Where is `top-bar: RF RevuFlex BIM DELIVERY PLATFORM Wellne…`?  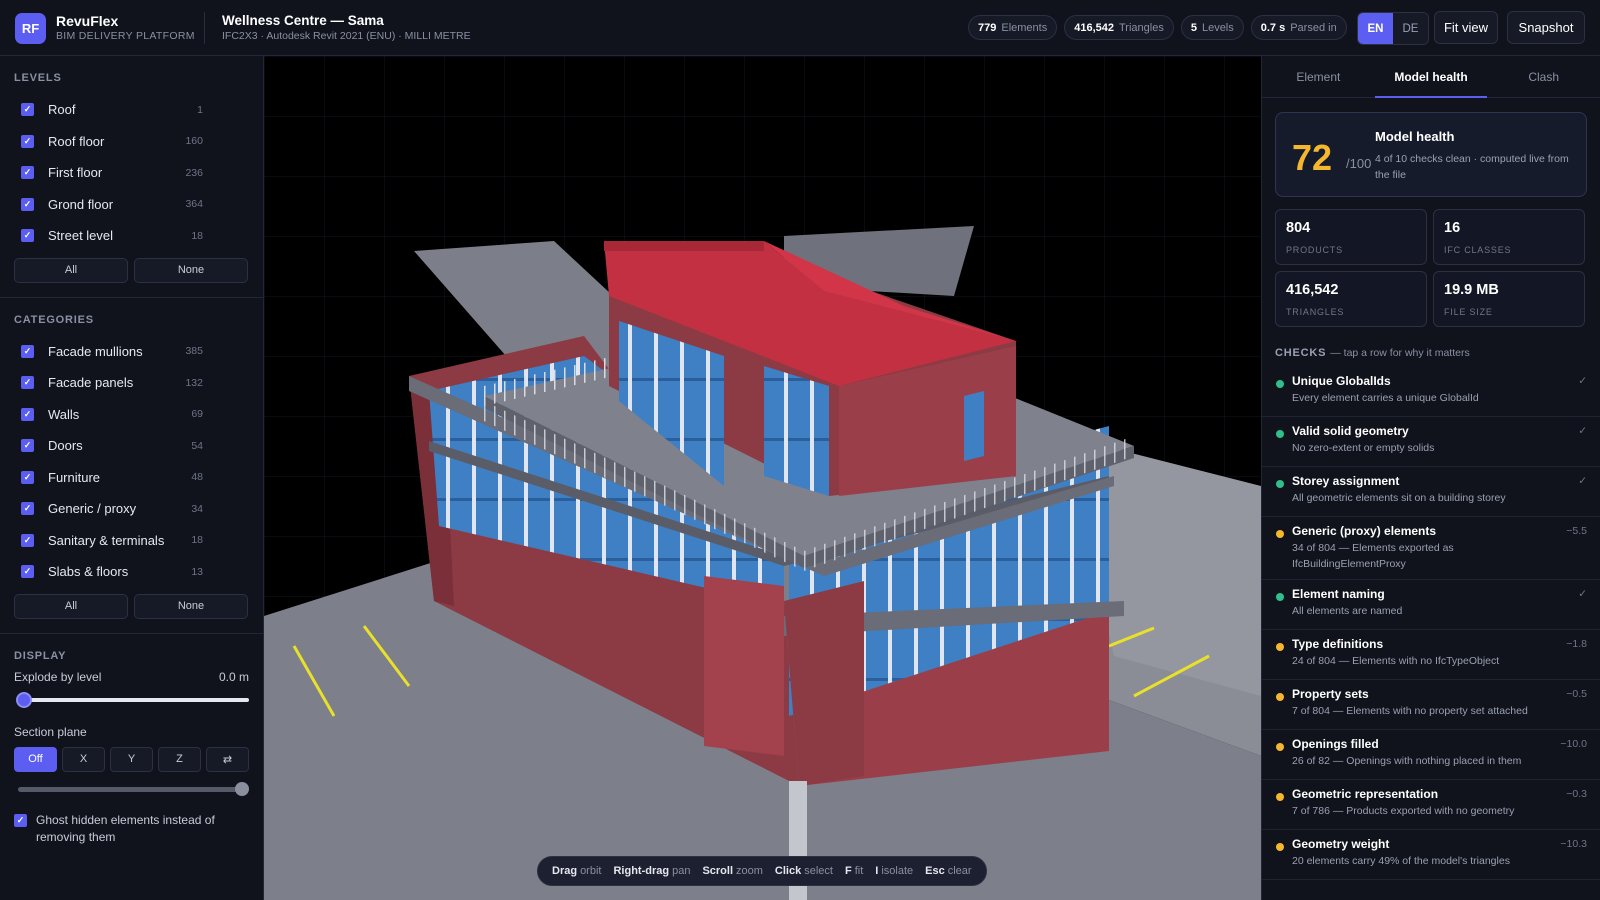
top-bar: RF RevuFlex BIM DELIVERY PLATFORM Wellne… is located at coordinates (800, 28).